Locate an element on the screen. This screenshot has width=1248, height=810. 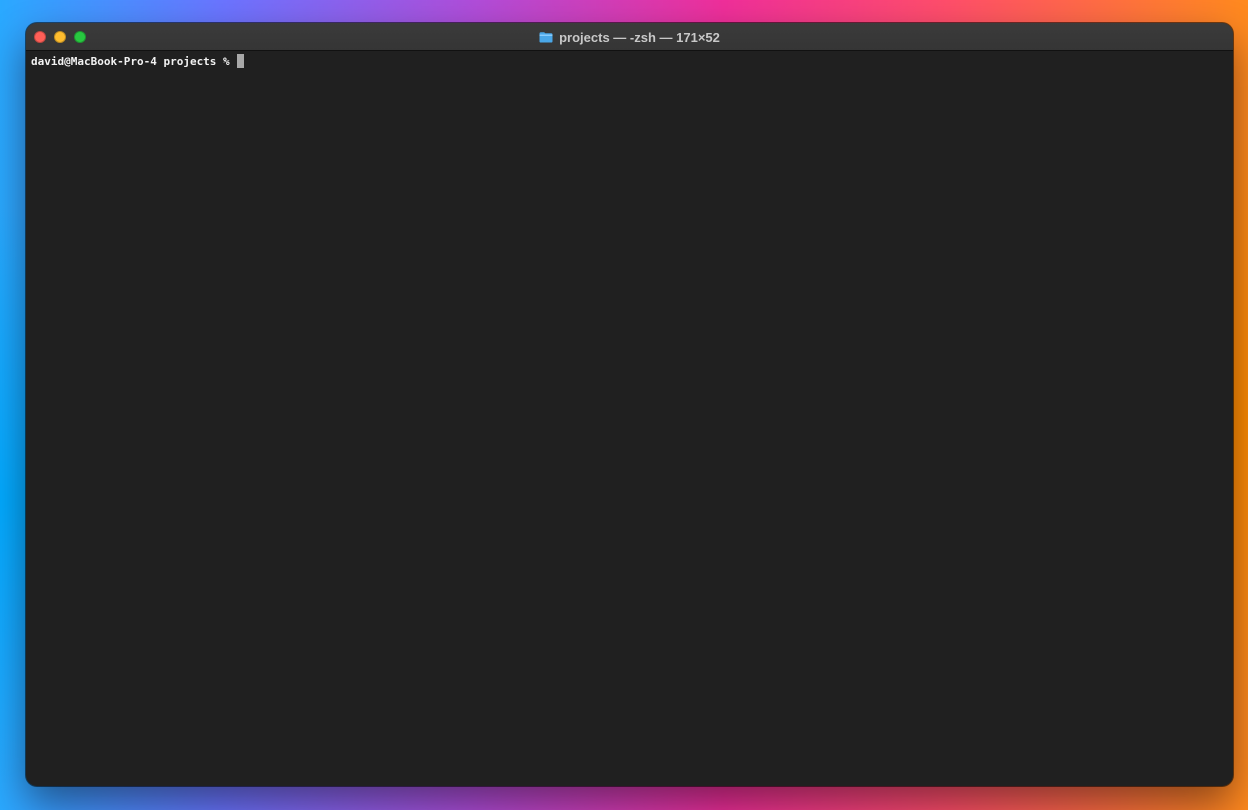
window-title-container: projects — -zsh — 171×52 is located at coordinates (629, 37).